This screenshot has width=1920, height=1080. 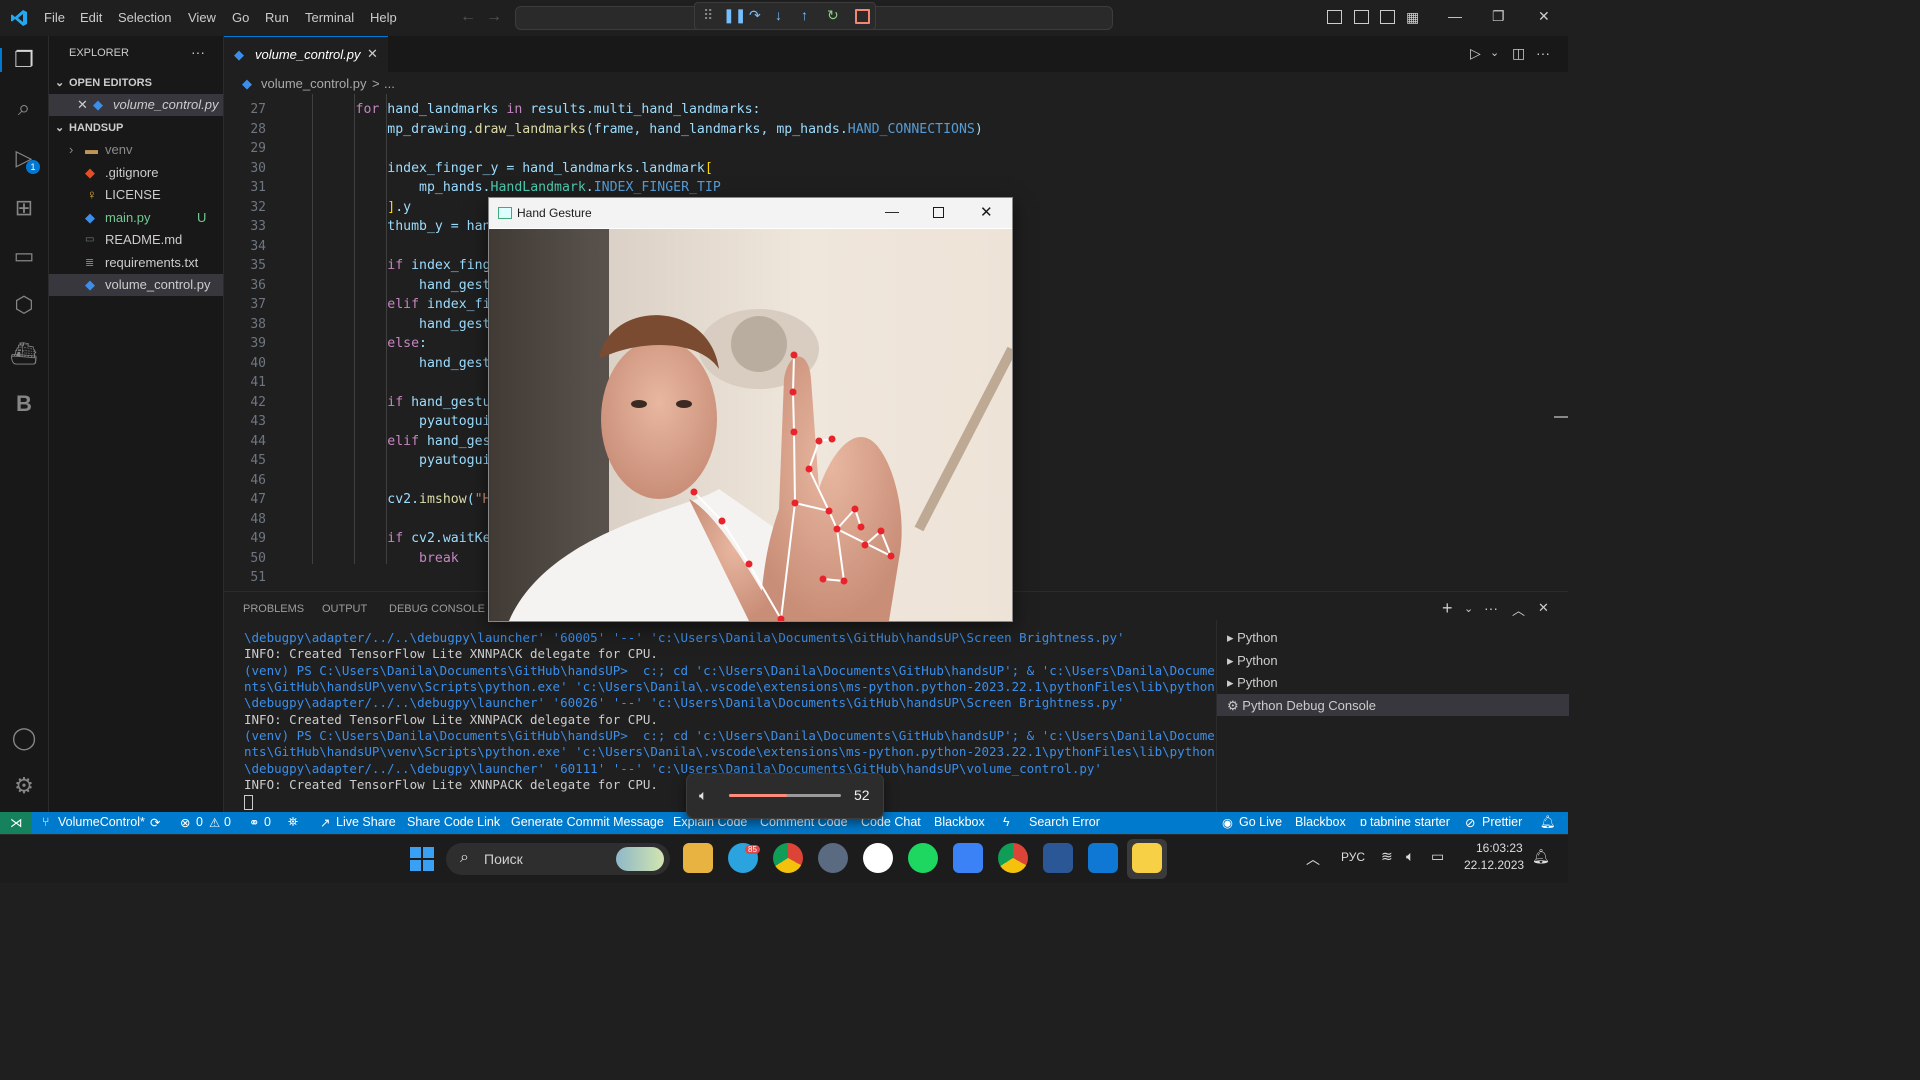 What do you see at coordinates (1412, 17) in the screenshot?
I see `customize-layout-icon: ▦` at bounding box center [1412, 17].